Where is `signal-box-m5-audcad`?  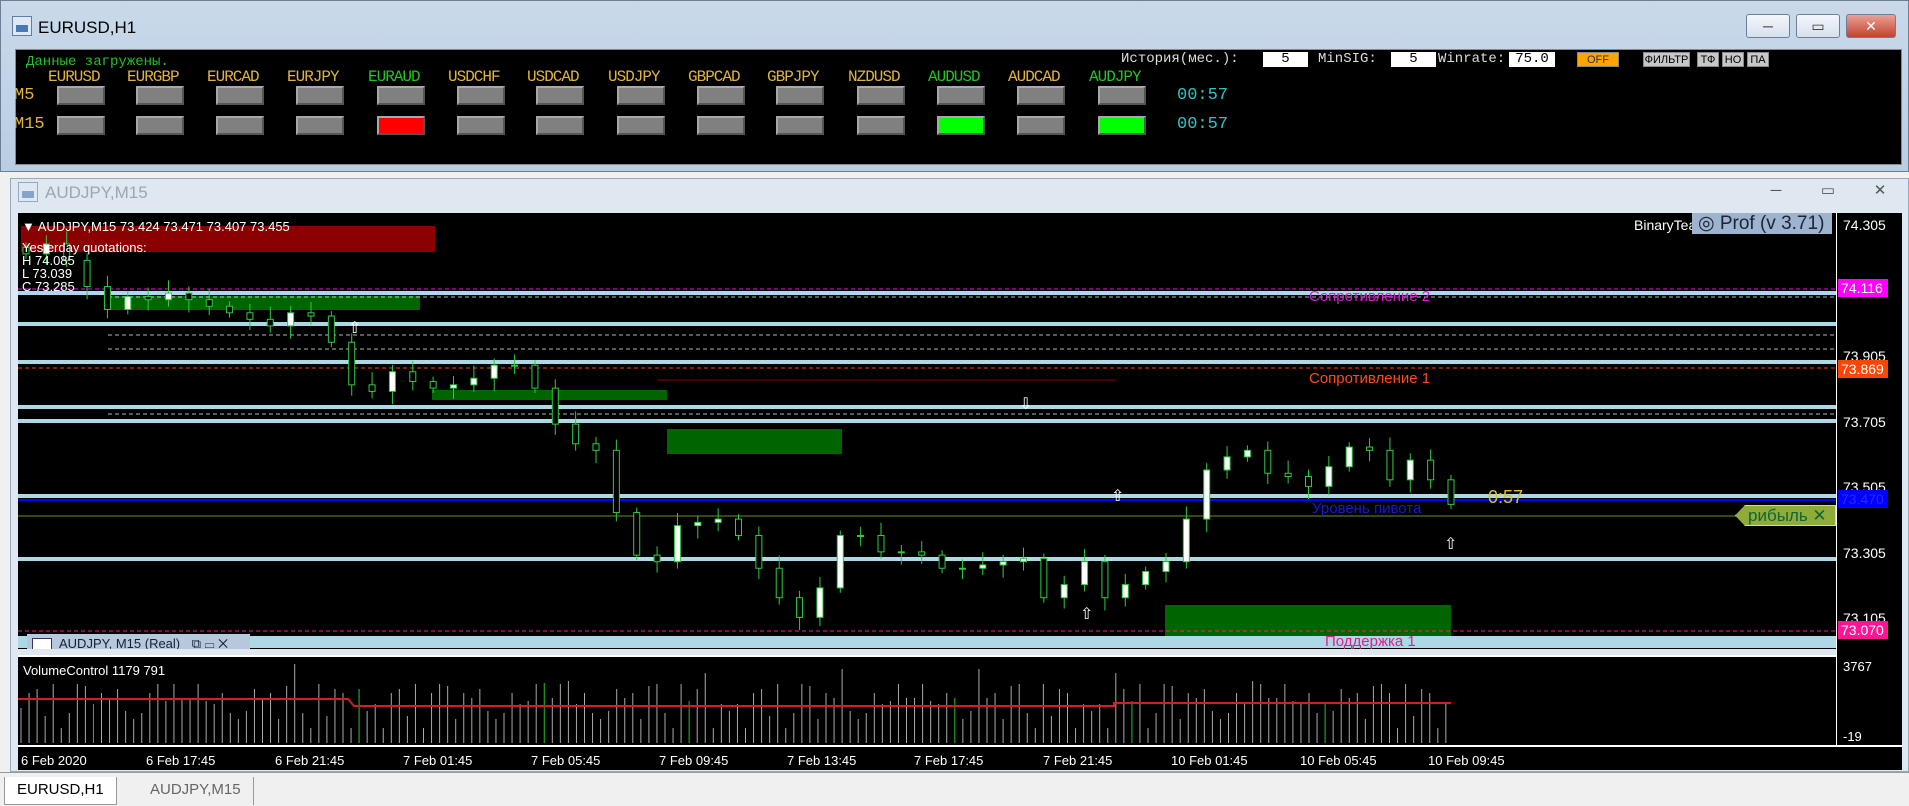
signal-box-m5-audcad is located at coordinates (1041, 95).